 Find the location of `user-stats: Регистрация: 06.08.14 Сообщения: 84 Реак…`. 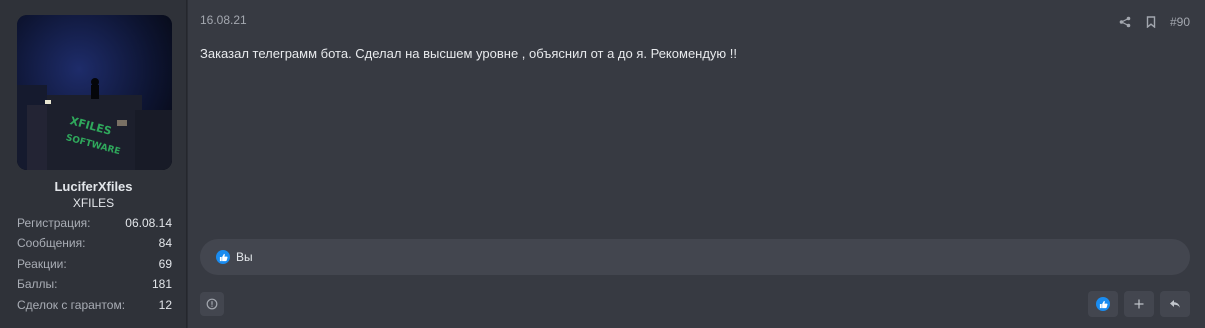

user-stats: Регистрация: 06.08.14 Сообщения: 84 Реак… is located at coordinates (94, 266).